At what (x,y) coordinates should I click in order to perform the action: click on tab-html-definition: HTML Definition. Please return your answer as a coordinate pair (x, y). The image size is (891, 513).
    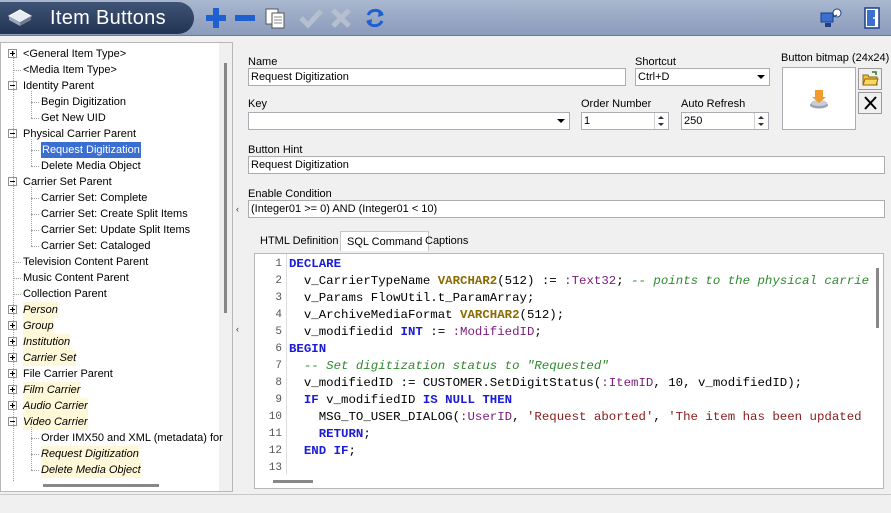
    Looking at the image, I should click on (299, 241).